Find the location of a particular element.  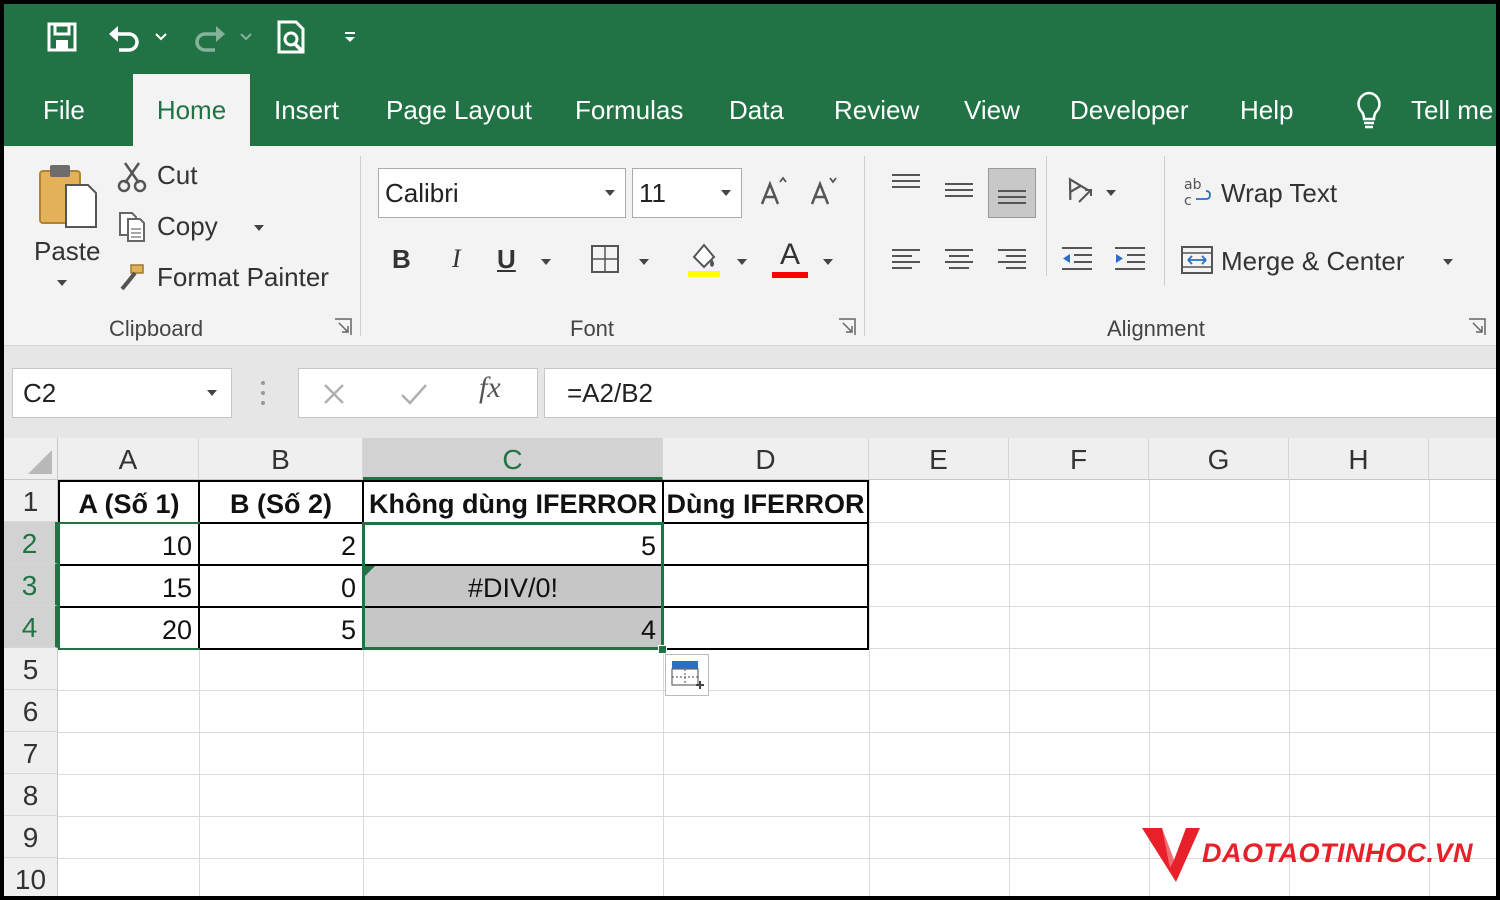

wrap-text-icon: ab c is located at coordinates (1197, 192).